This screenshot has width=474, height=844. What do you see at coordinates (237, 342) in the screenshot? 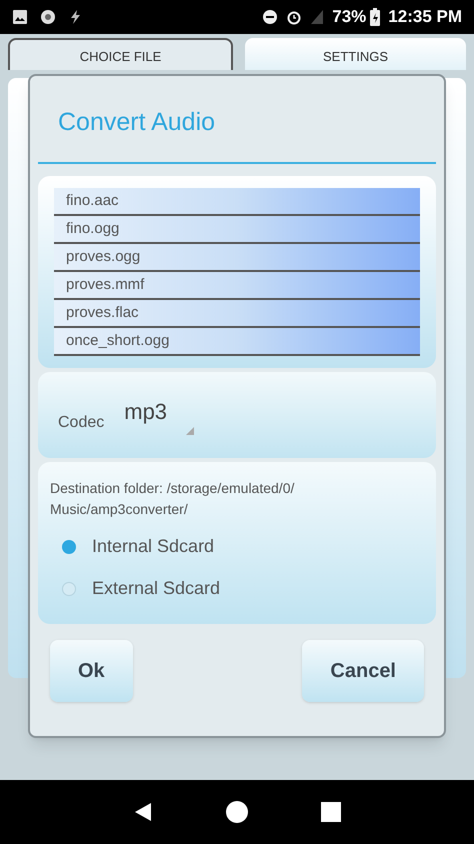
I see `file-item: once_short.ogg` at bounding box center [237, 342].